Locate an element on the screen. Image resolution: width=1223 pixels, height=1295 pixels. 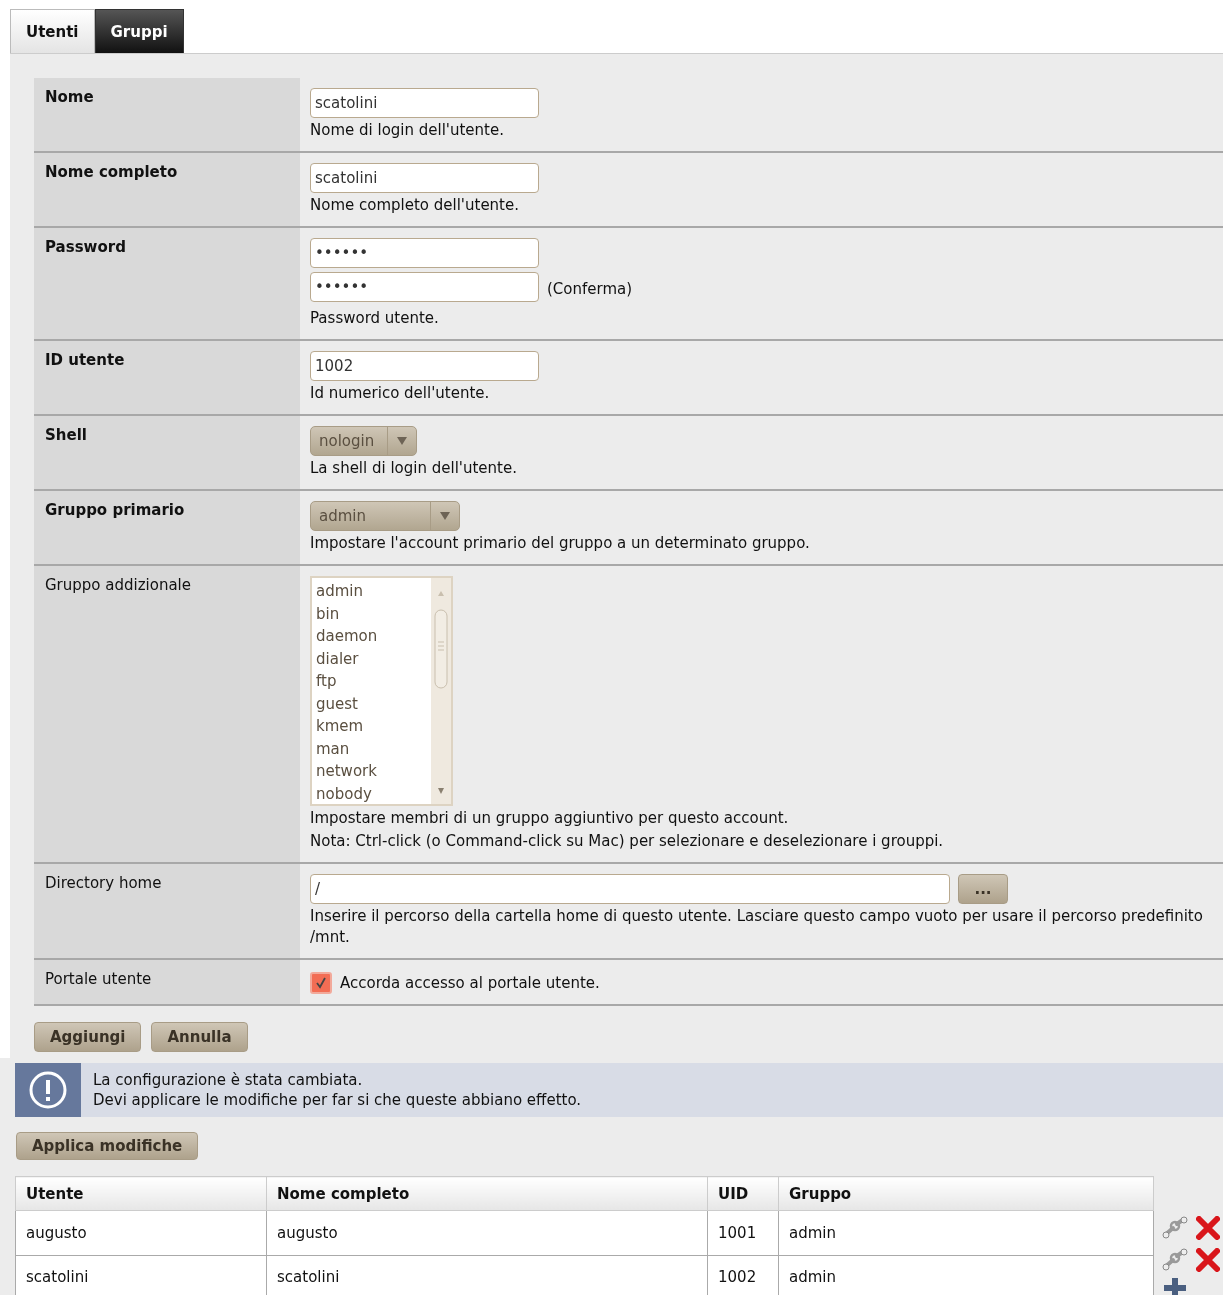
help-text: Nome completo dell'utente. is located at coordinates (415, 205).